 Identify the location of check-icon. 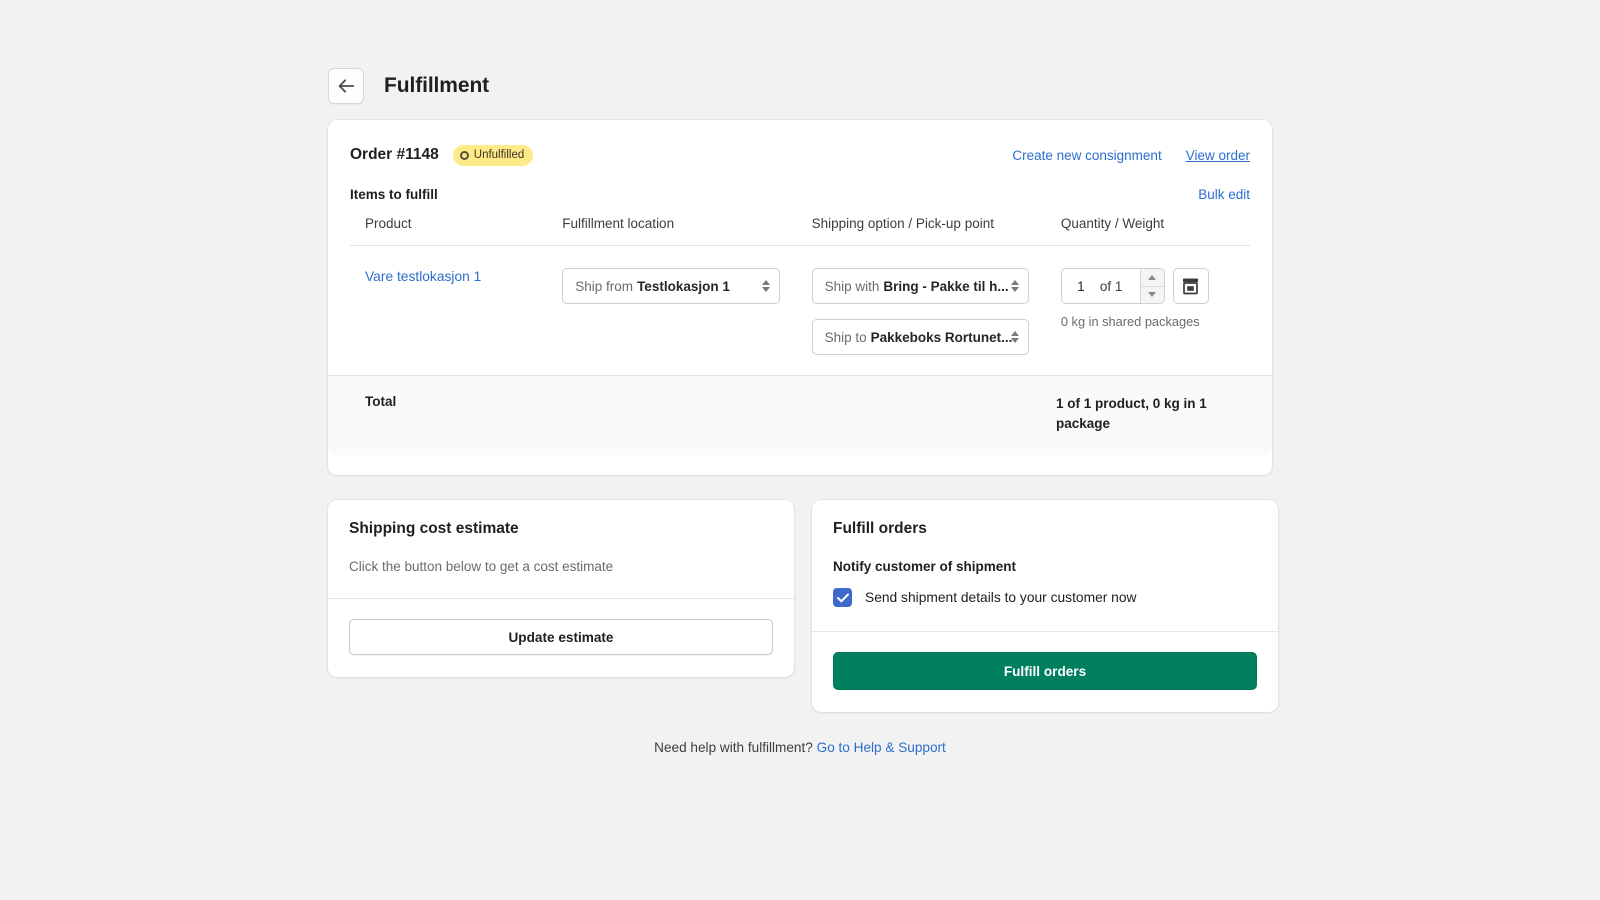
(842, 597).